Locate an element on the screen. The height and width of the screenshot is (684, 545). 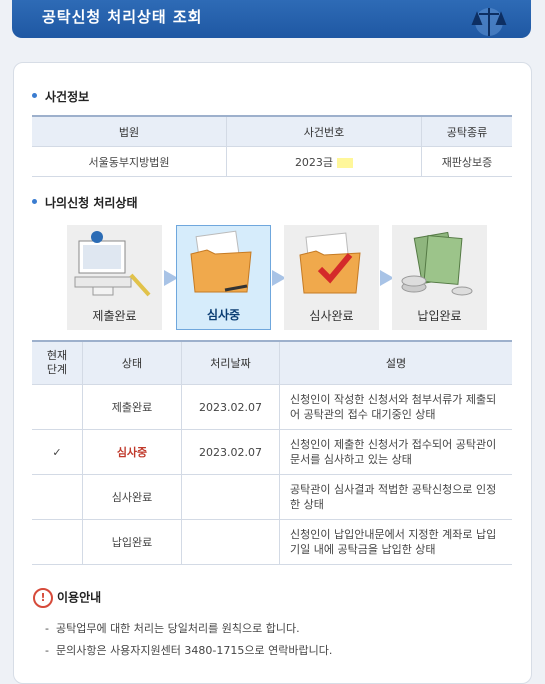
page-header: 공탁신청 처리상태 조회 is located at coordinates (271, 19).